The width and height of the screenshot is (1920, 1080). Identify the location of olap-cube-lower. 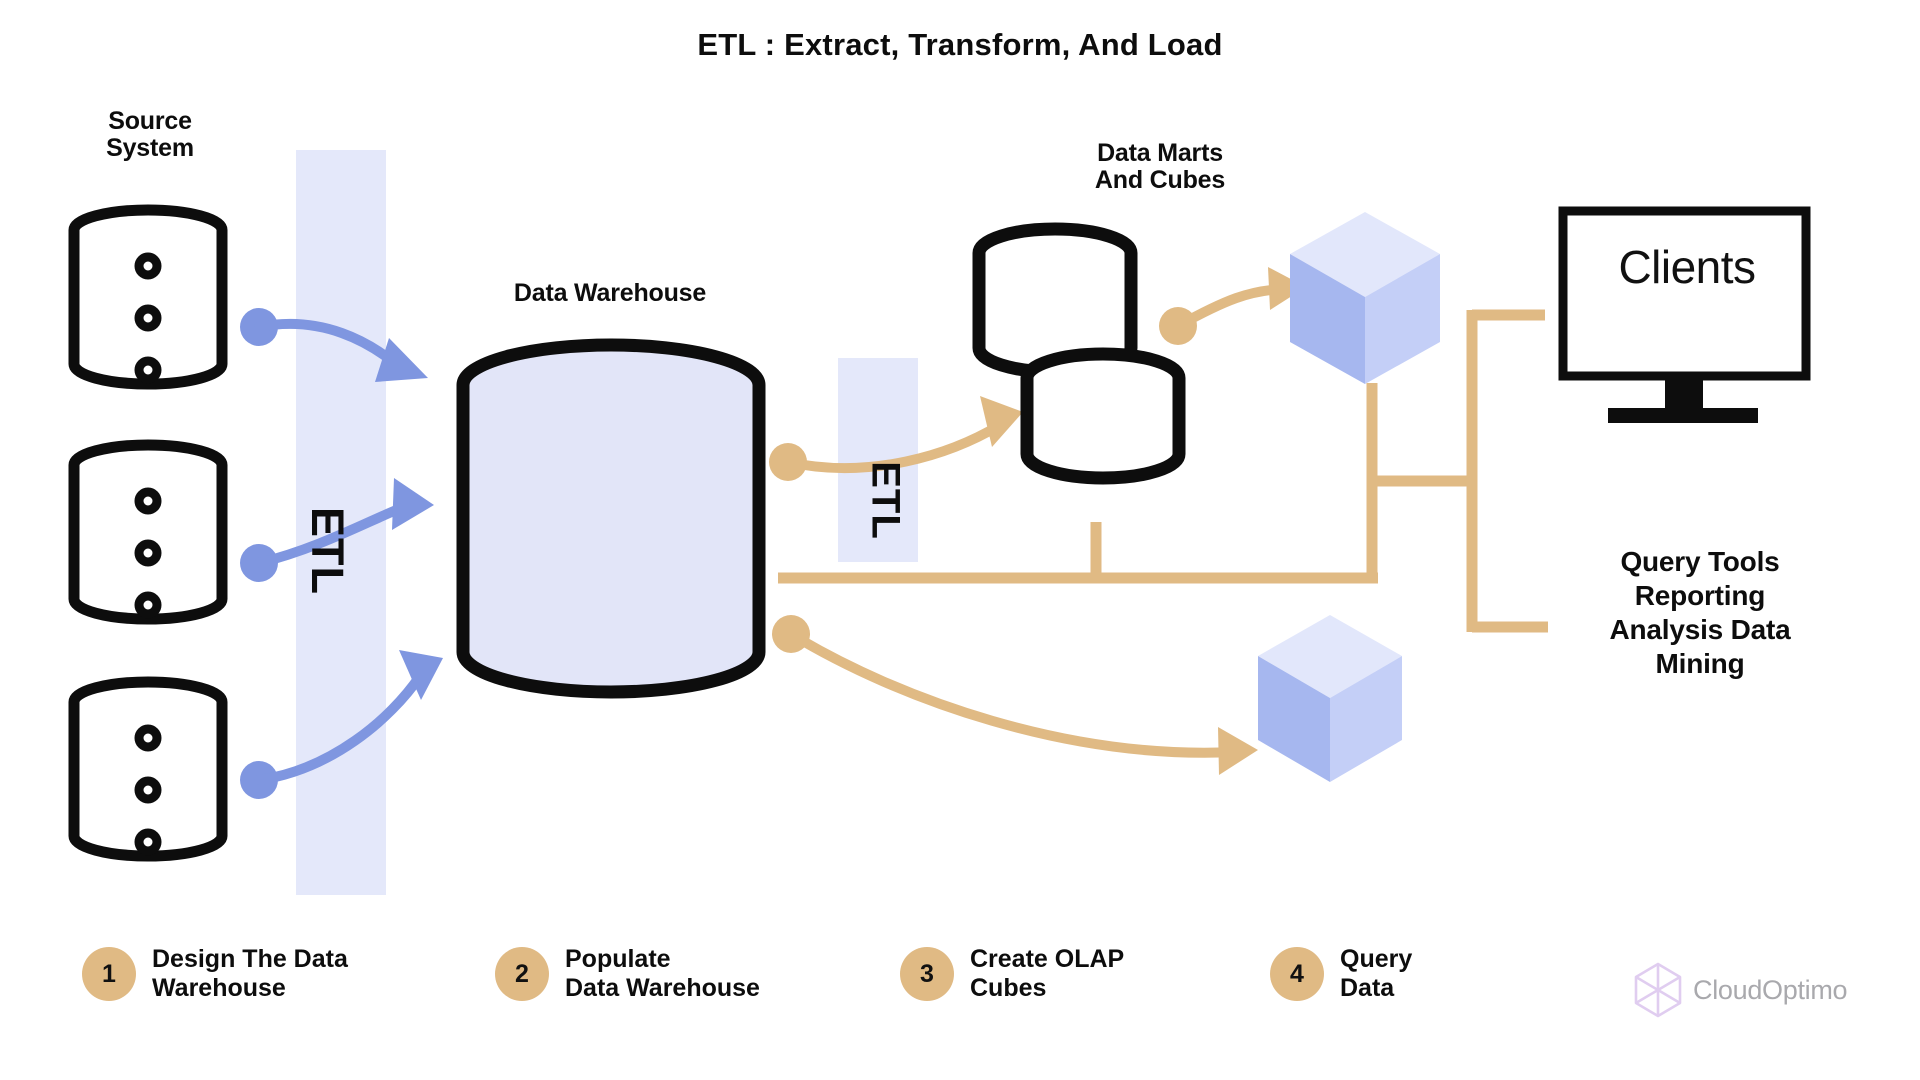
(1330, 698).